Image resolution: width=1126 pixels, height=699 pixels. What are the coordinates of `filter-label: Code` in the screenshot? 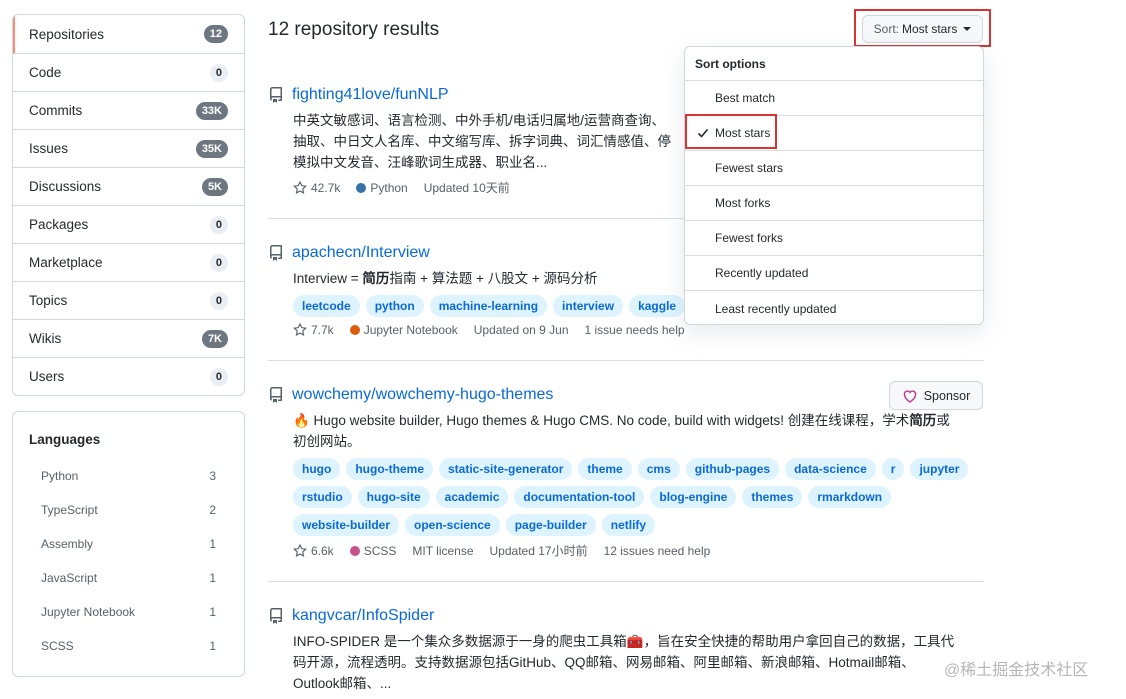 It's located at (45, 72).